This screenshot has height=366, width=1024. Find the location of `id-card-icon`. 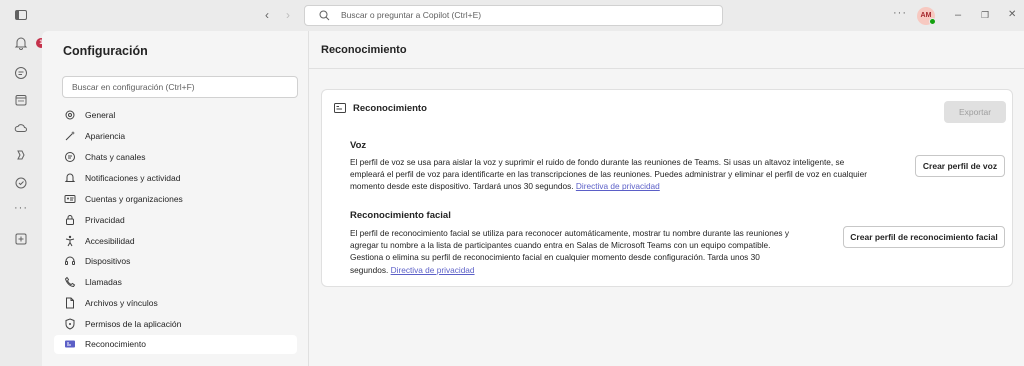

id-card-icon is located at coordinates (70, 199).